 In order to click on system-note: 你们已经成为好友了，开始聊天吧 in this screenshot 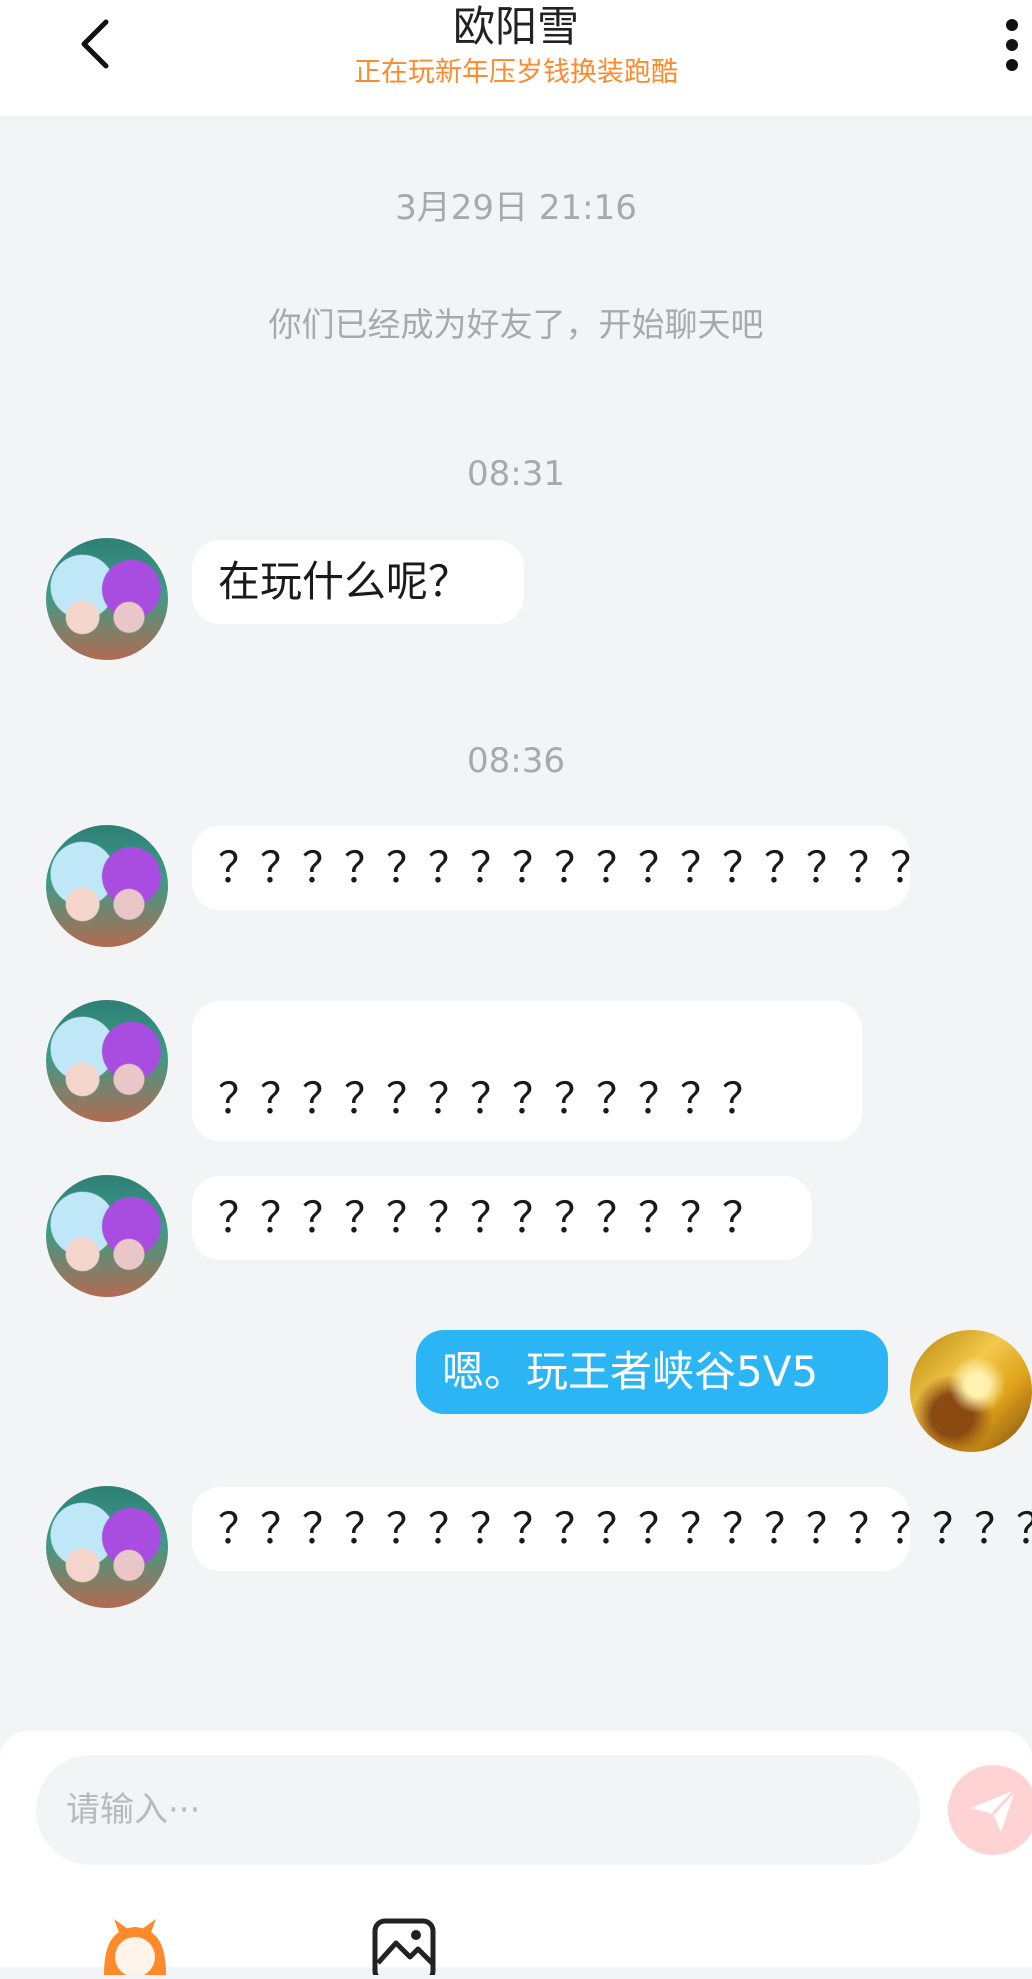, I will do `click(516, 324)`.